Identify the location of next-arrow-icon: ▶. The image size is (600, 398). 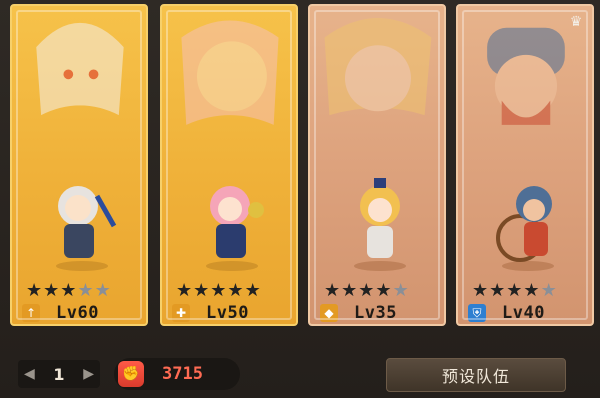
(88, 374).